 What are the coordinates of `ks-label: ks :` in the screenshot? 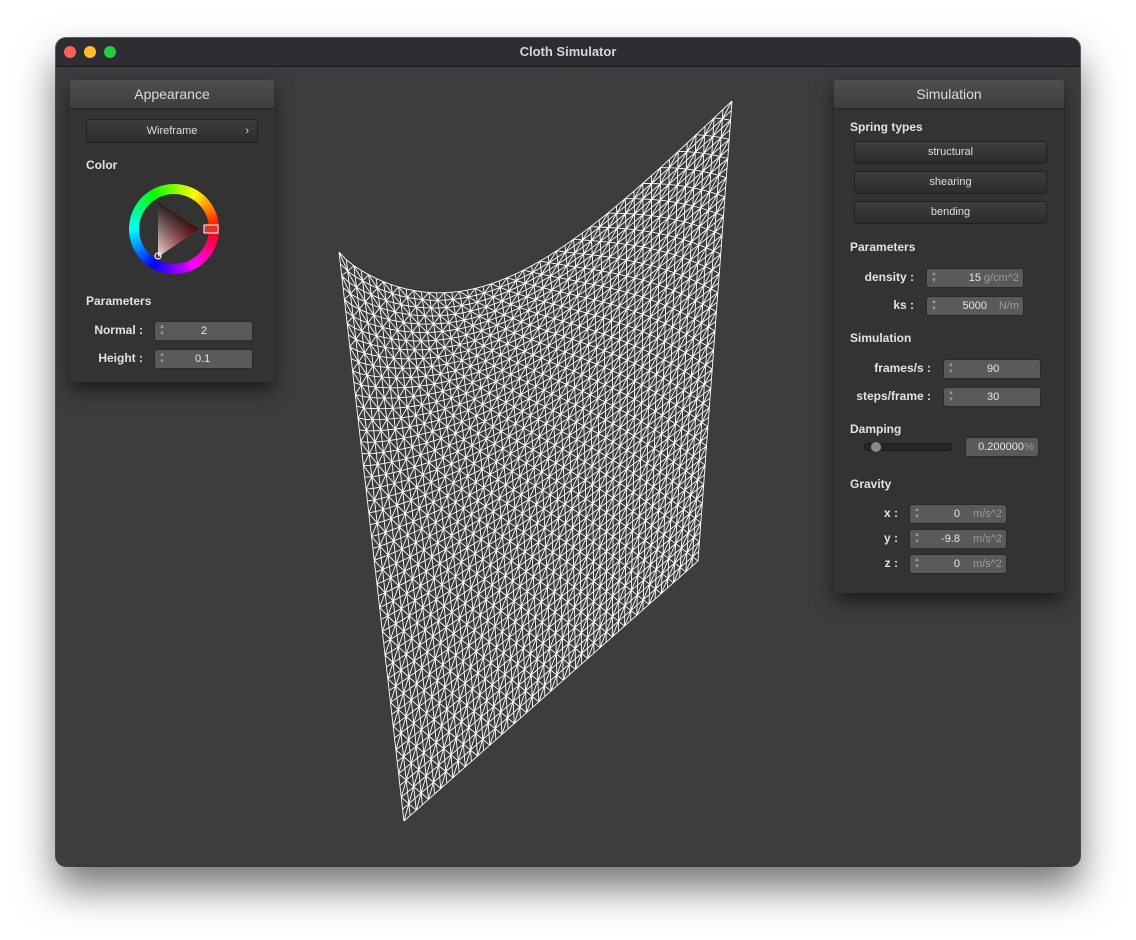 It's located at (903, 305).